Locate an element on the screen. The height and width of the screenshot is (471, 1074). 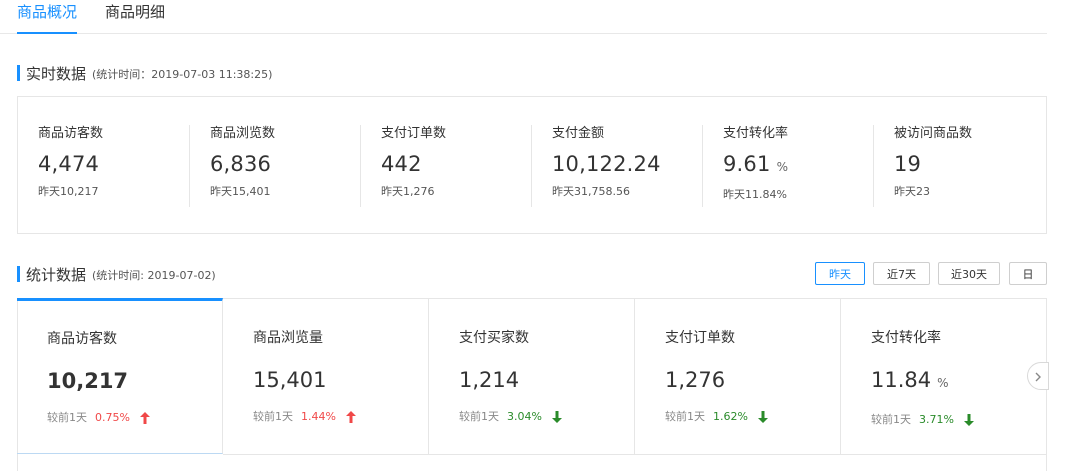
comparison-percent: 0.75% is located at coordinates (112, 417).